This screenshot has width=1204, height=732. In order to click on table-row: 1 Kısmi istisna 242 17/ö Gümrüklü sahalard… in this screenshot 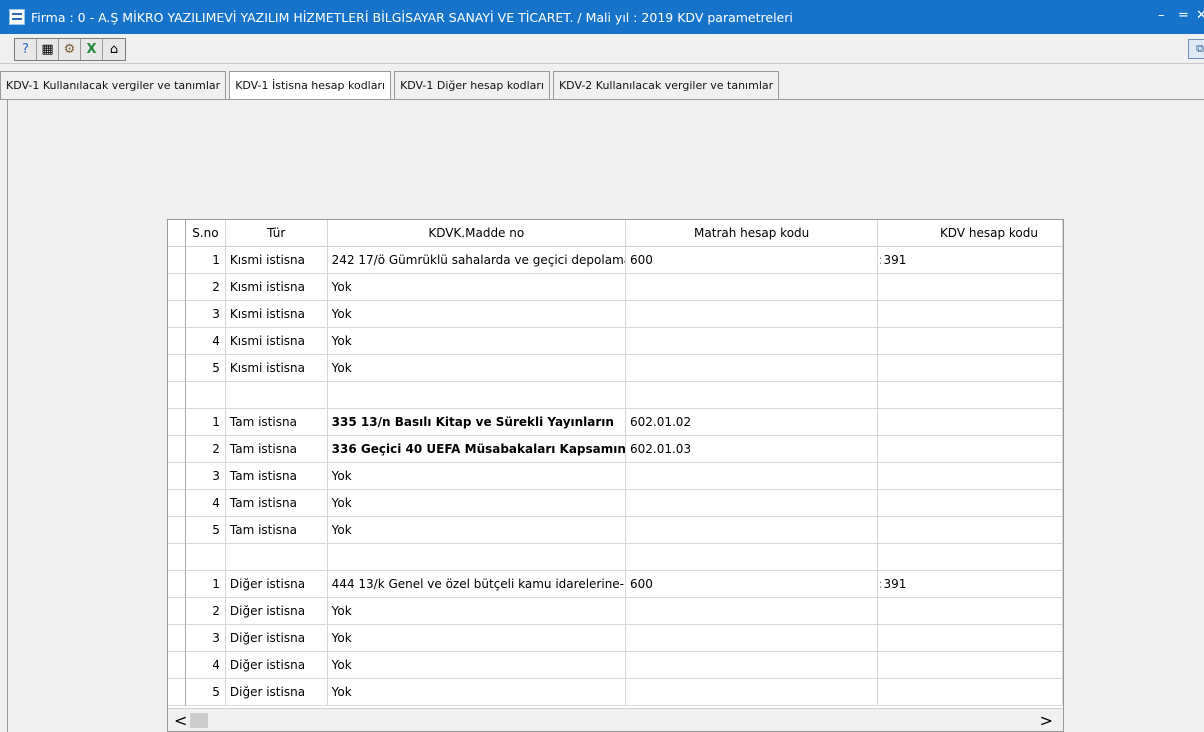, I will do `click(615, 260)`.